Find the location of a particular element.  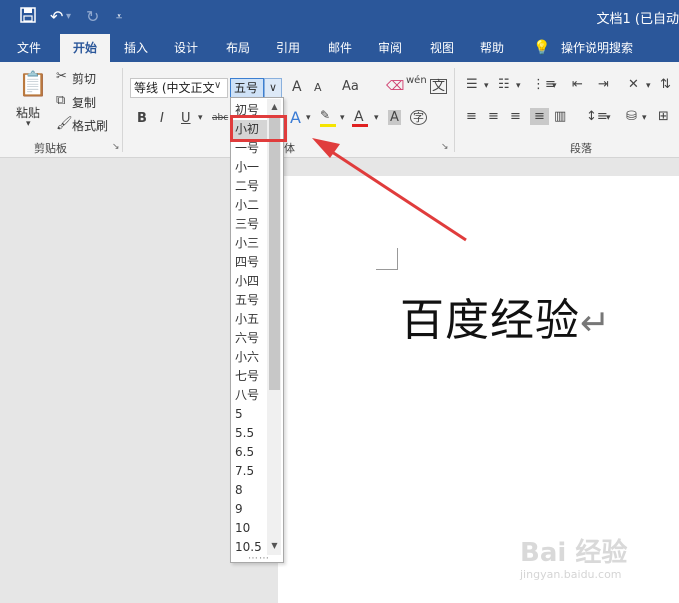

tab-references: 引用 is located at coordinates (288, 48).